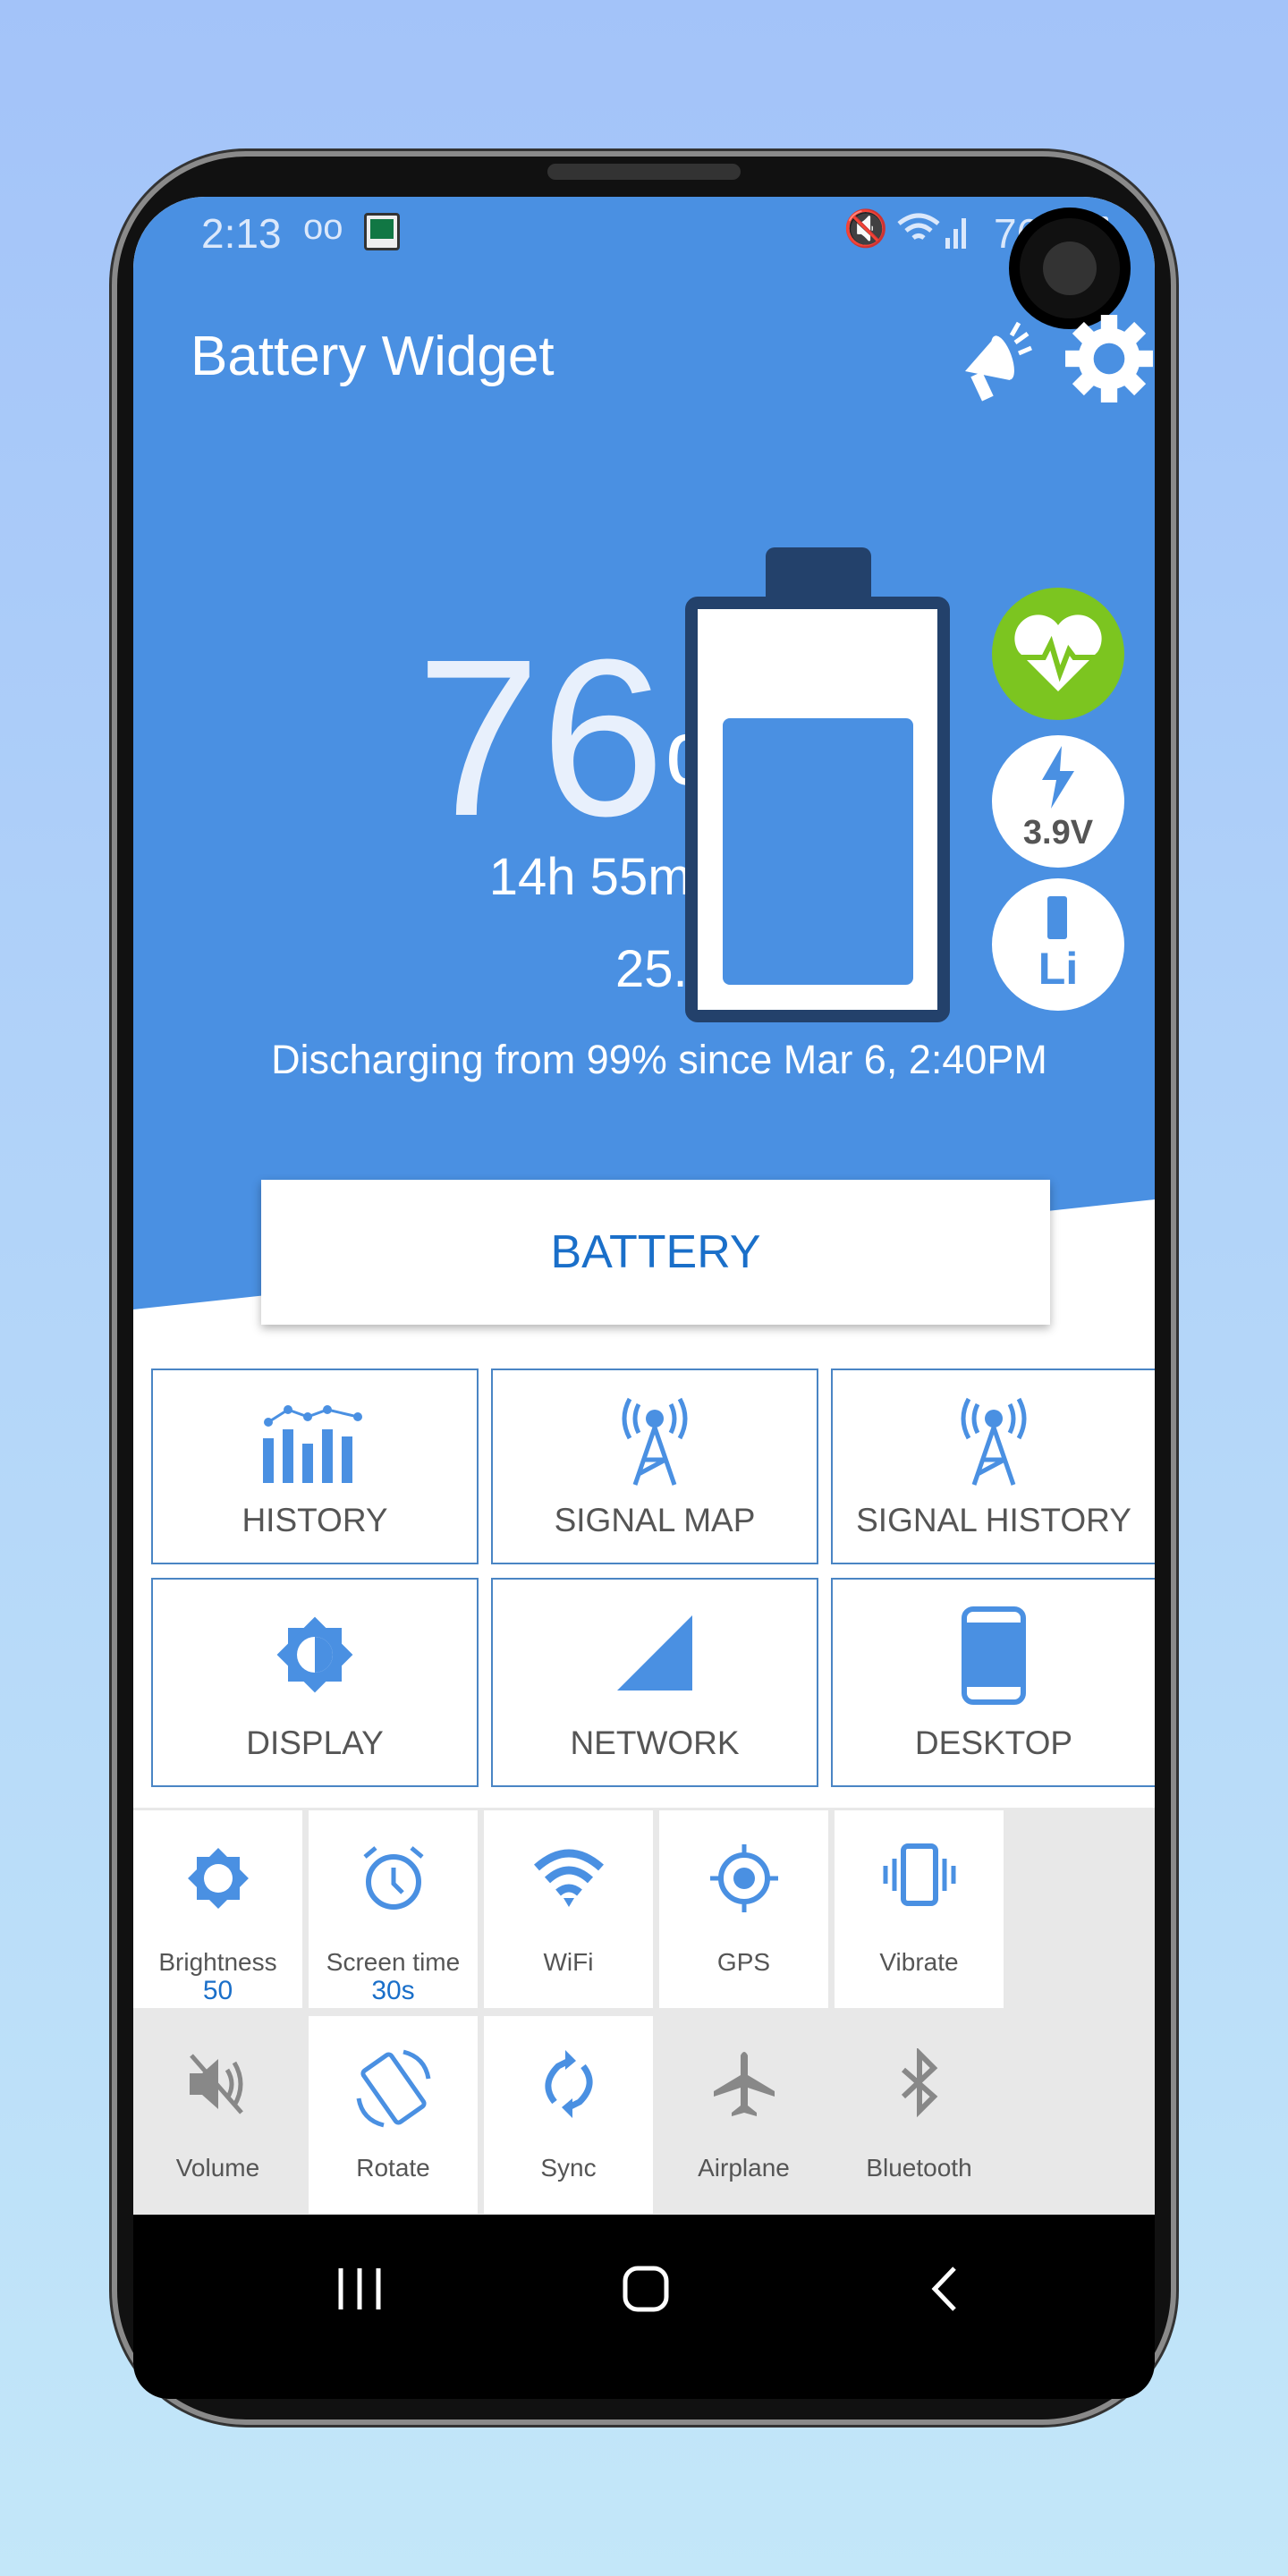 This screenshot has width=1288, height=2576. What do you see at coordinates (919, 2168) in the screenshot?
I see `toggle-label: Bluetooth` at bounding box center [919, 2168].